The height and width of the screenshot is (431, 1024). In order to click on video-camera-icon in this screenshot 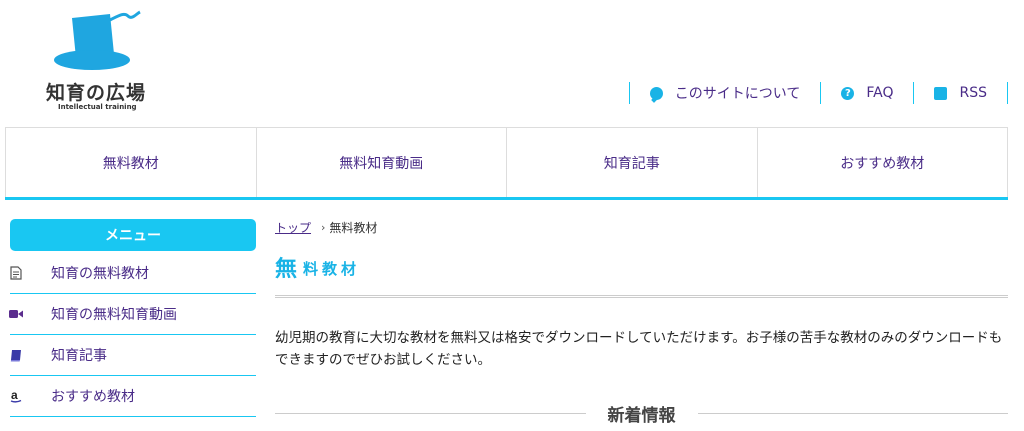, I will do `click(16, 314)`.